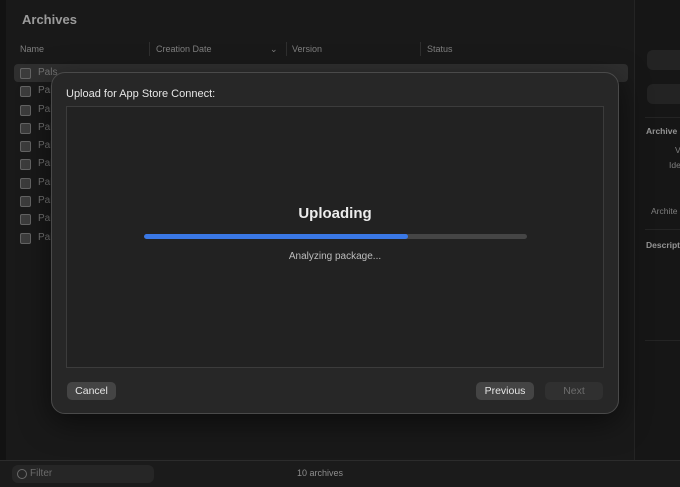 The width and height of the screenshot is (680, 487). What do you see at coordinates (335, 213) in the screenshot?
I see `uploading-heading: Uploading` at bounding box center [335, 213].